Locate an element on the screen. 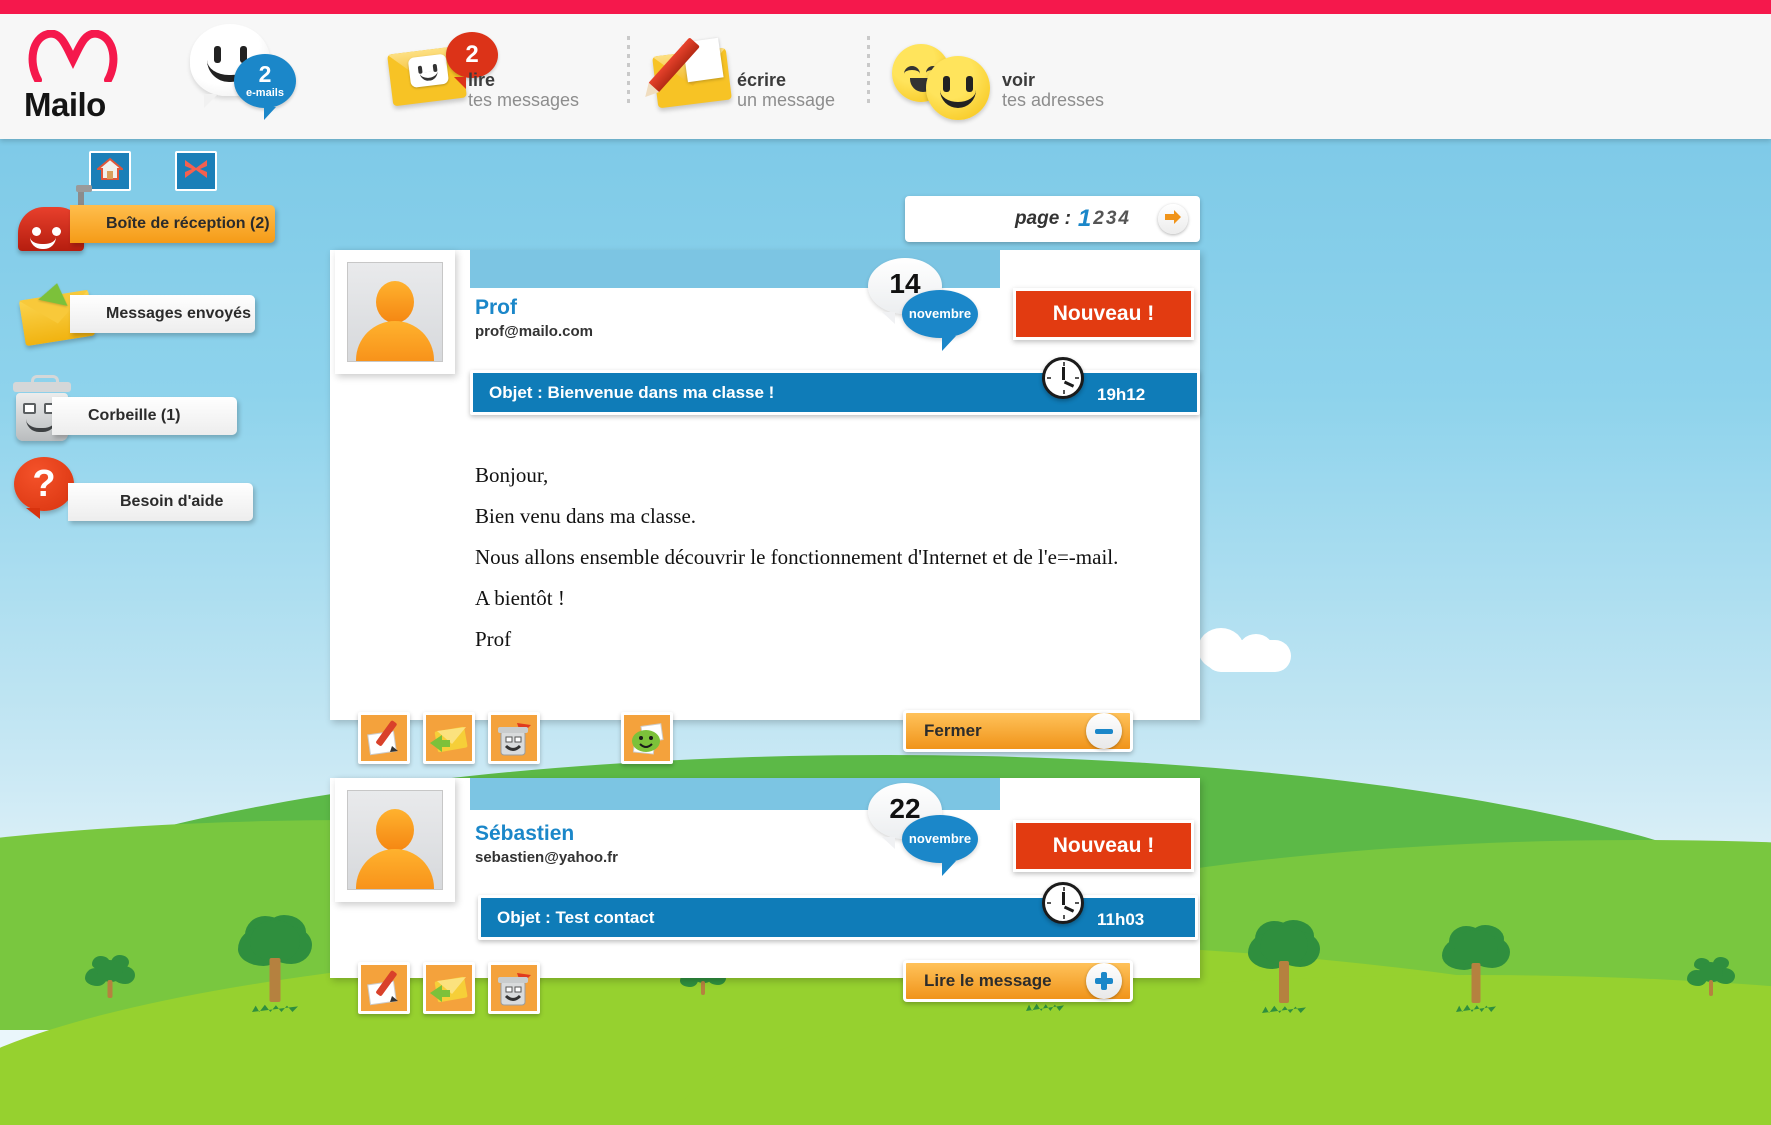 The image size is (1771, 1125). nav-emails-counter: 2 e-mails is located at coordinates (255, 68).